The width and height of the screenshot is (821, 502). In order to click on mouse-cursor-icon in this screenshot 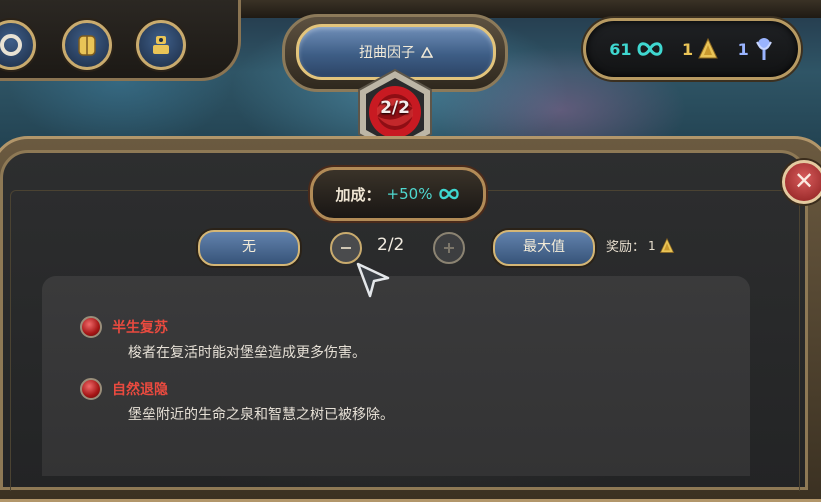, I will do `click(373, 280)`.